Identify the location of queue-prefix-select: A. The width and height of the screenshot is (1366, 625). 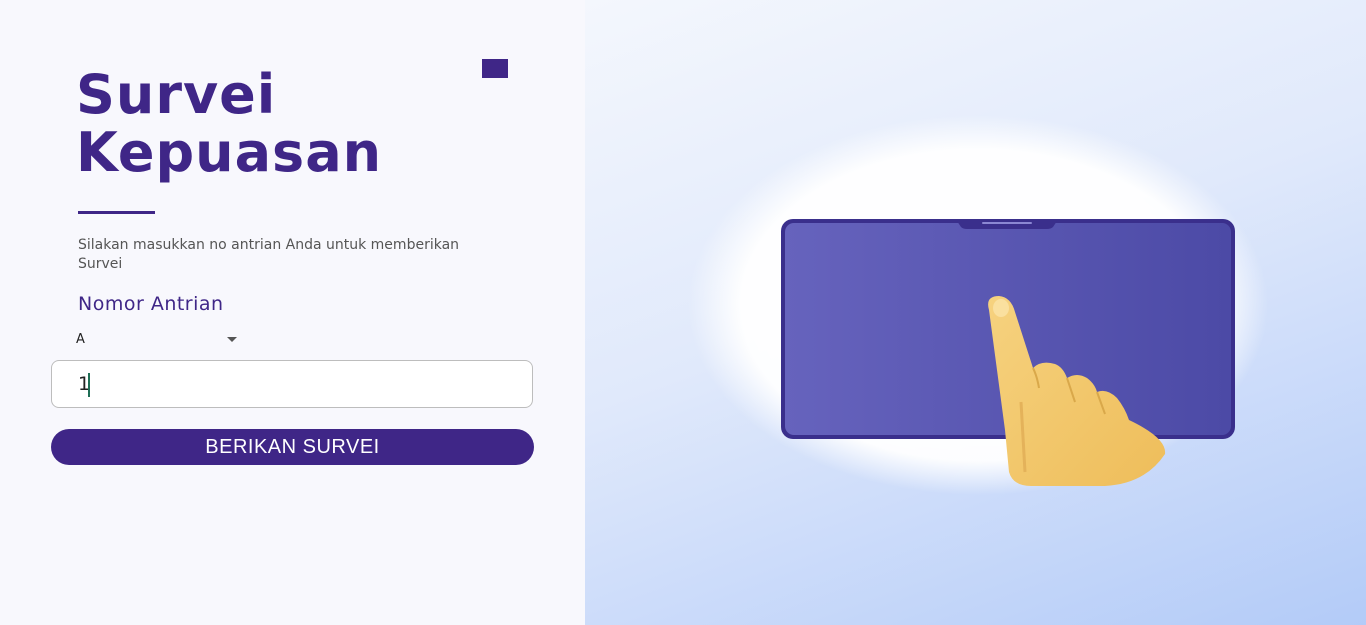
(157, 340).